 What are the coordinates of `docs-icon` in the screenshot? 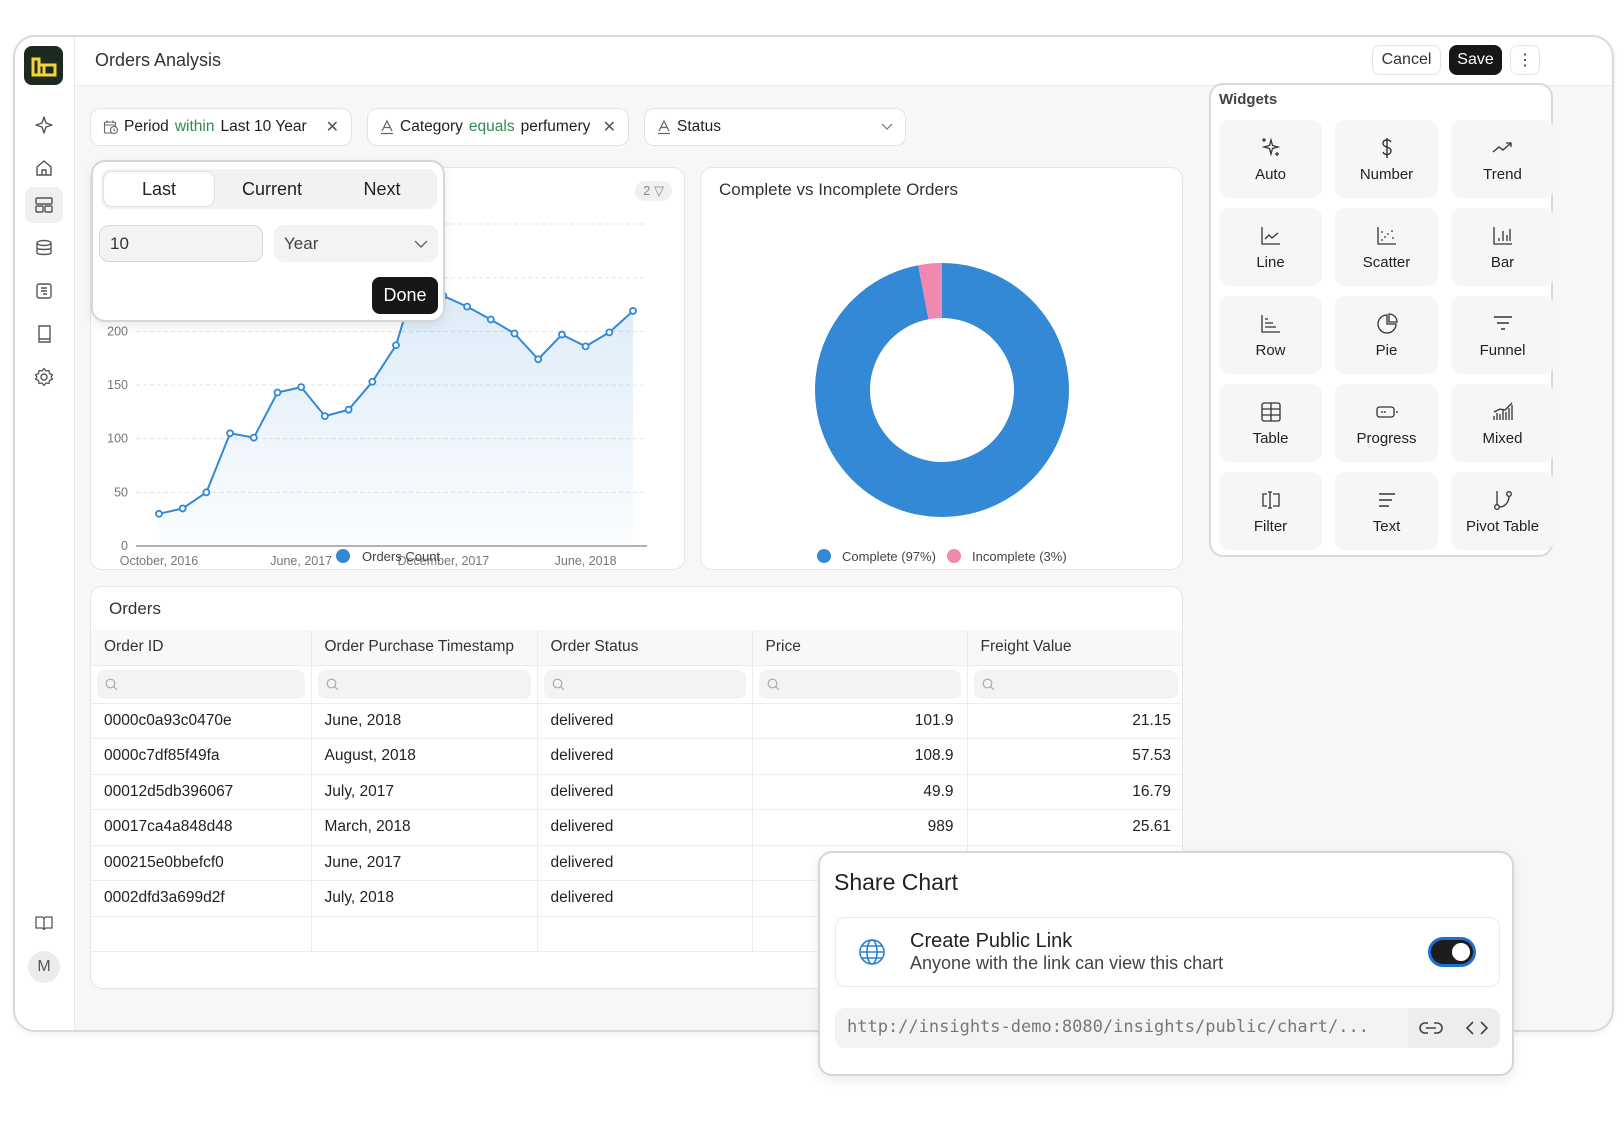 It's located at (44, 923).